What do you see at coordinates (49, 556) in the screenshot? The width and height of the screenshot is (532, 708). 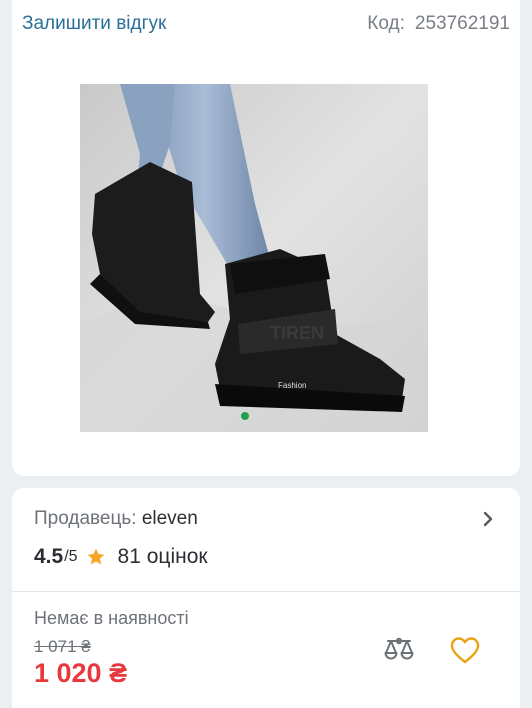 I see `rating-value: 4.5` at bounding box center [49, 556].